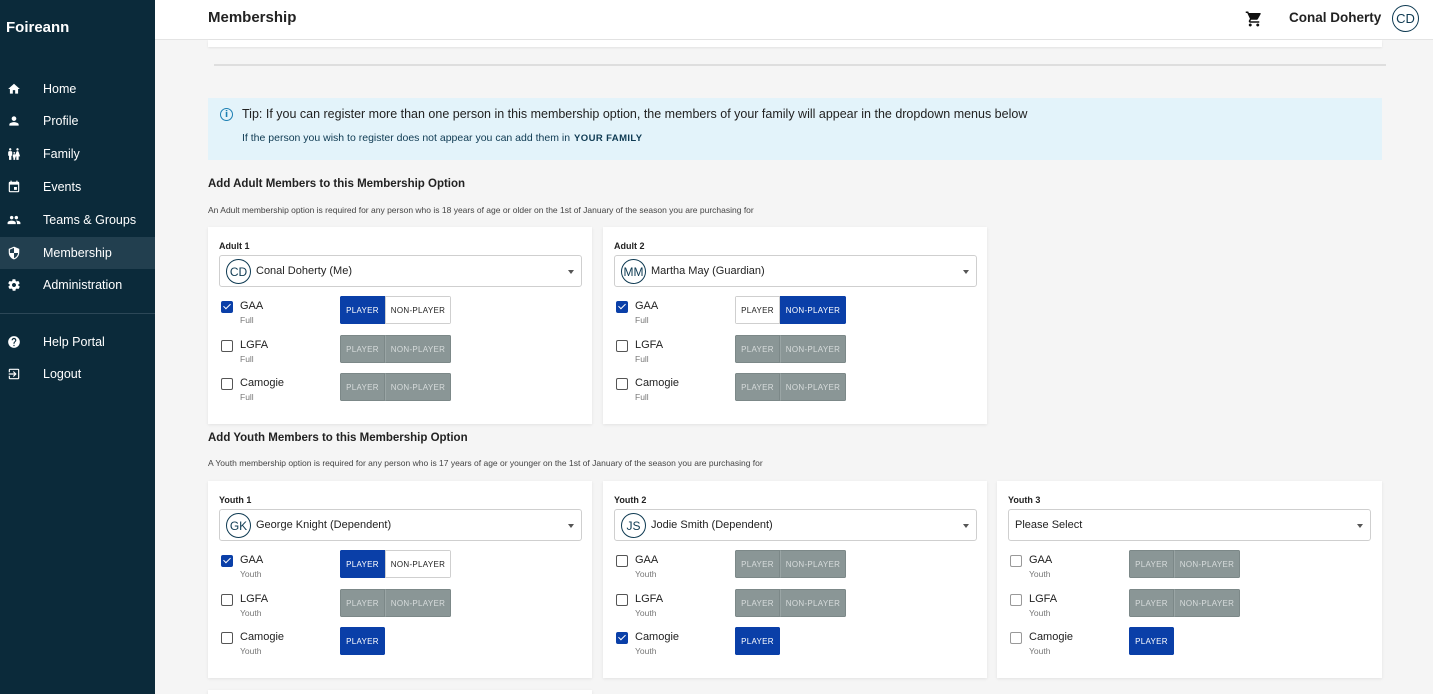  Describe the element at coordinates (234, 246) in the screenshot. I see `card-label: Adult 1` at that location.